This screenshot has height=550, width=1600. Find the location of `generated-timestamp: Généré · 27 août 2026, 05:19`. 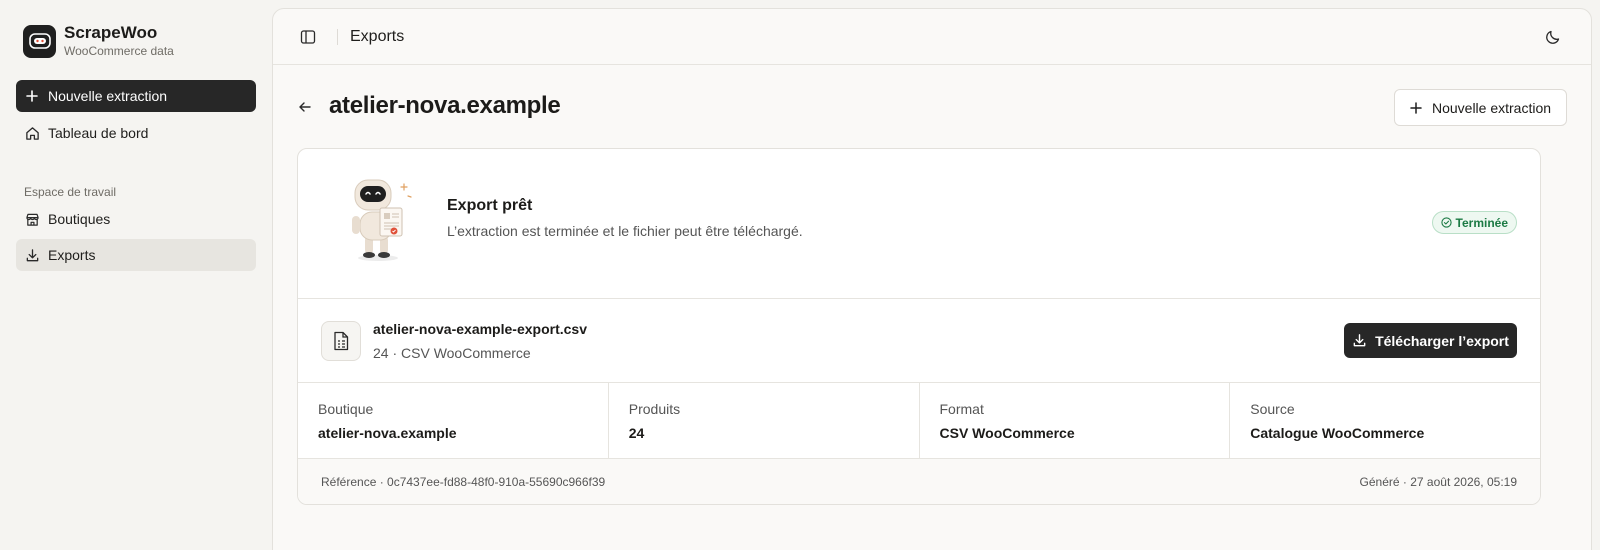

generated-timestamp: Généré · 27 août 2026, 05:19 is located at coordinates (1438, 482).